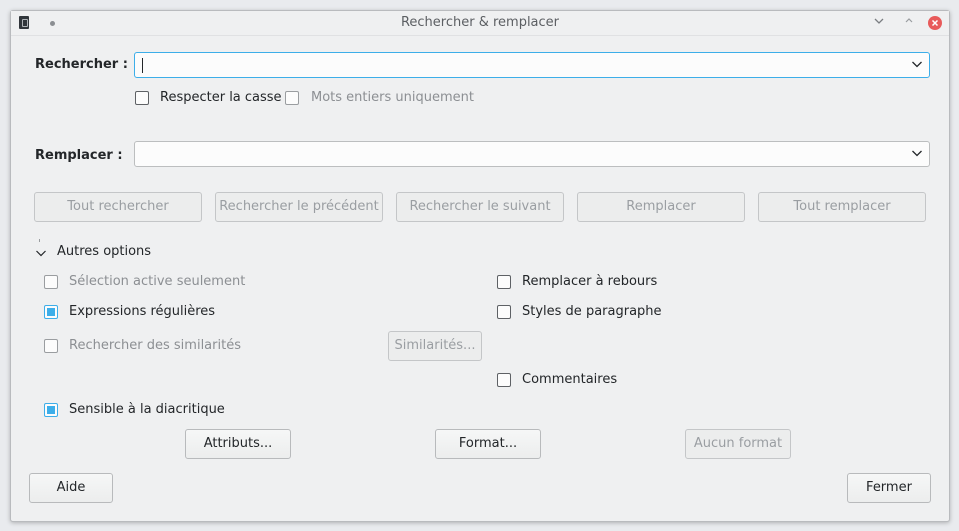 This screenshot has width=959, height=531. Describe the element at coordinates (142, 98) in the screenshot. I see `match-case-checkbox` at that location.